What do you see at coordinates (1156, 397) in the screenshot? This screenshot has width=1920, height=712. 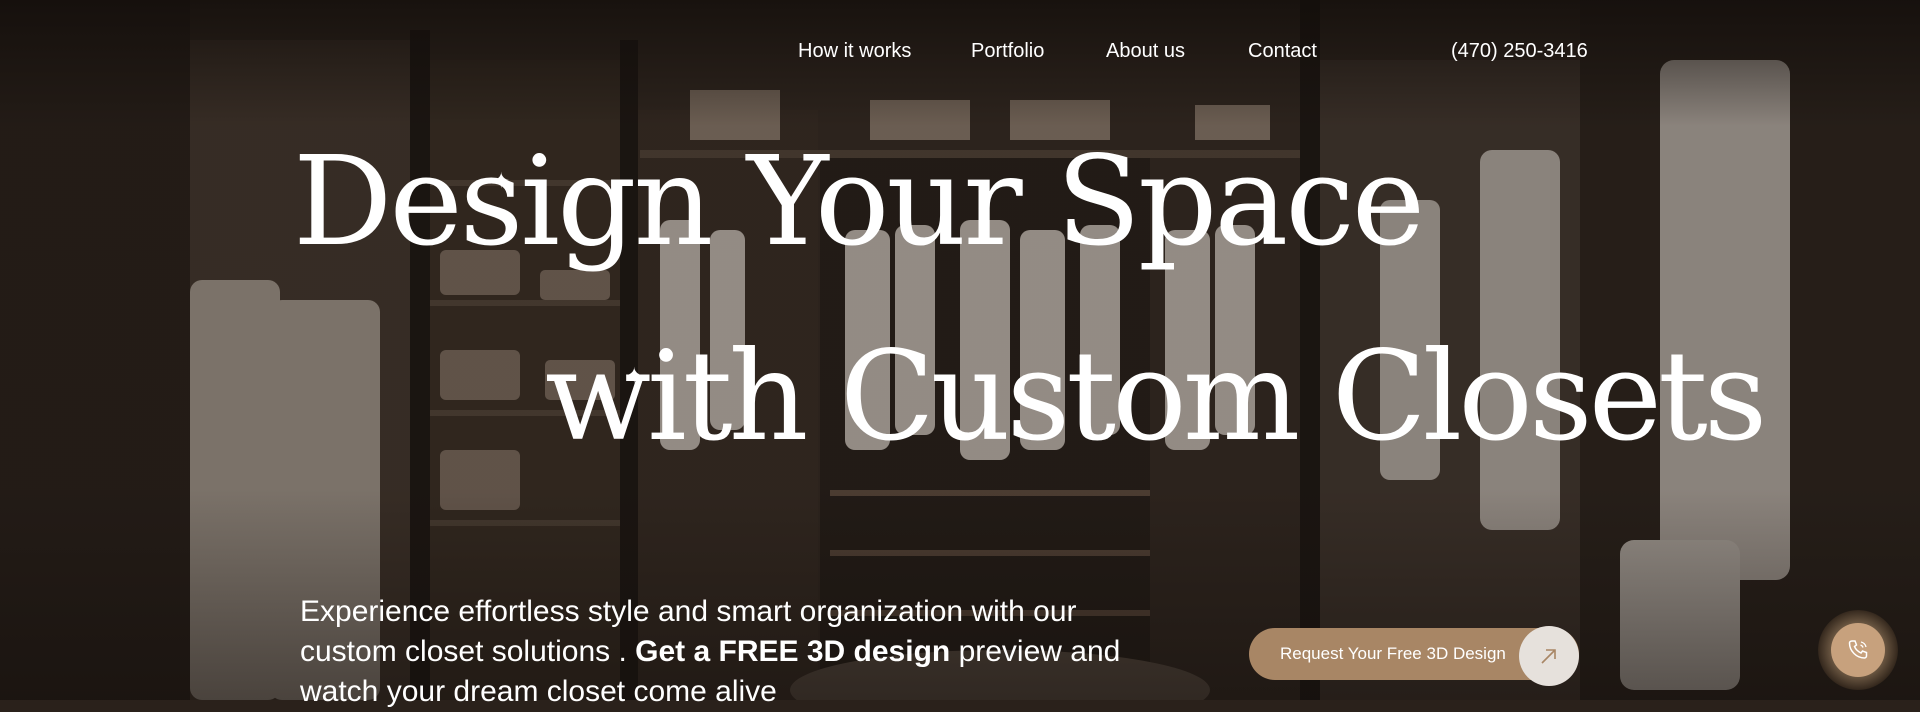 I see `headline-line-2: with Custom Closets` at bounding box center [1156, 397].